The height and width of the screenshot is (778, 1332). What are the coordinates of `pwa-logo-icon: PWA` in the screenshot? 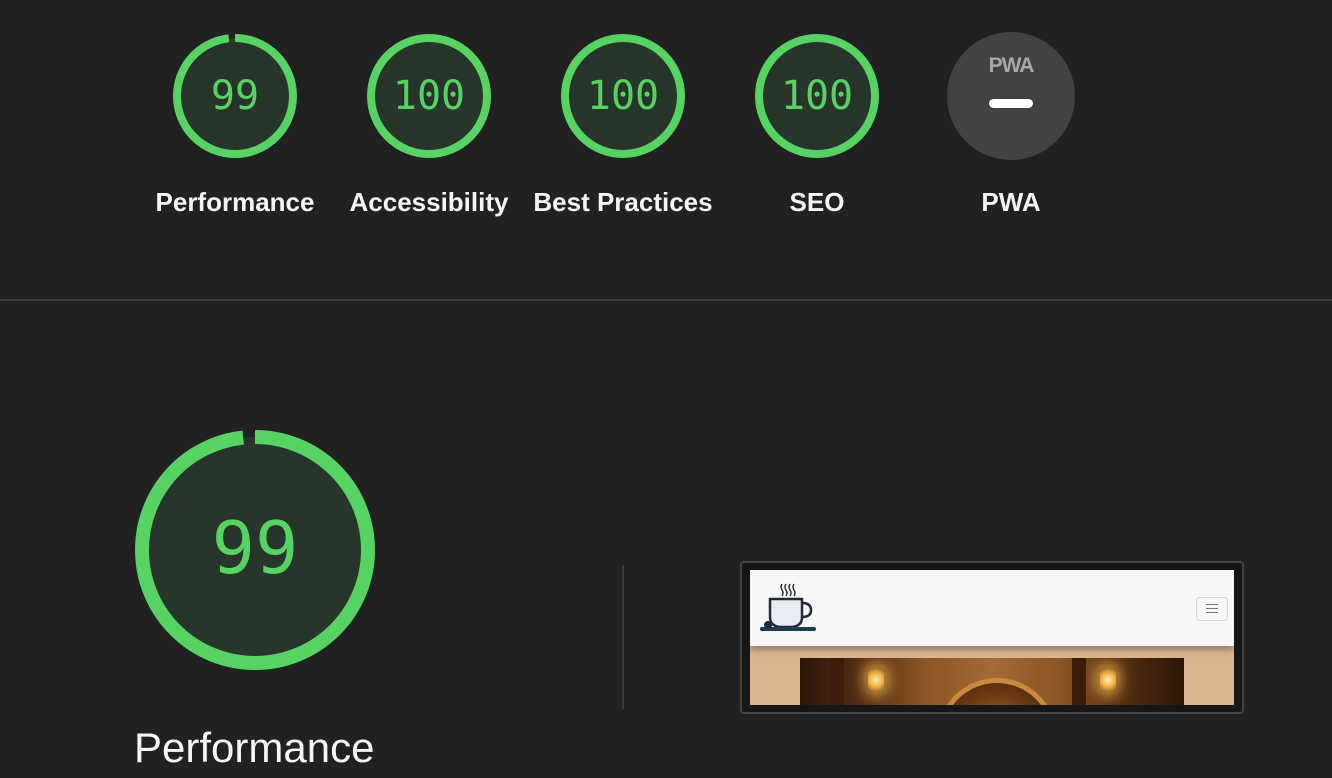 It's located at (1011, 65).